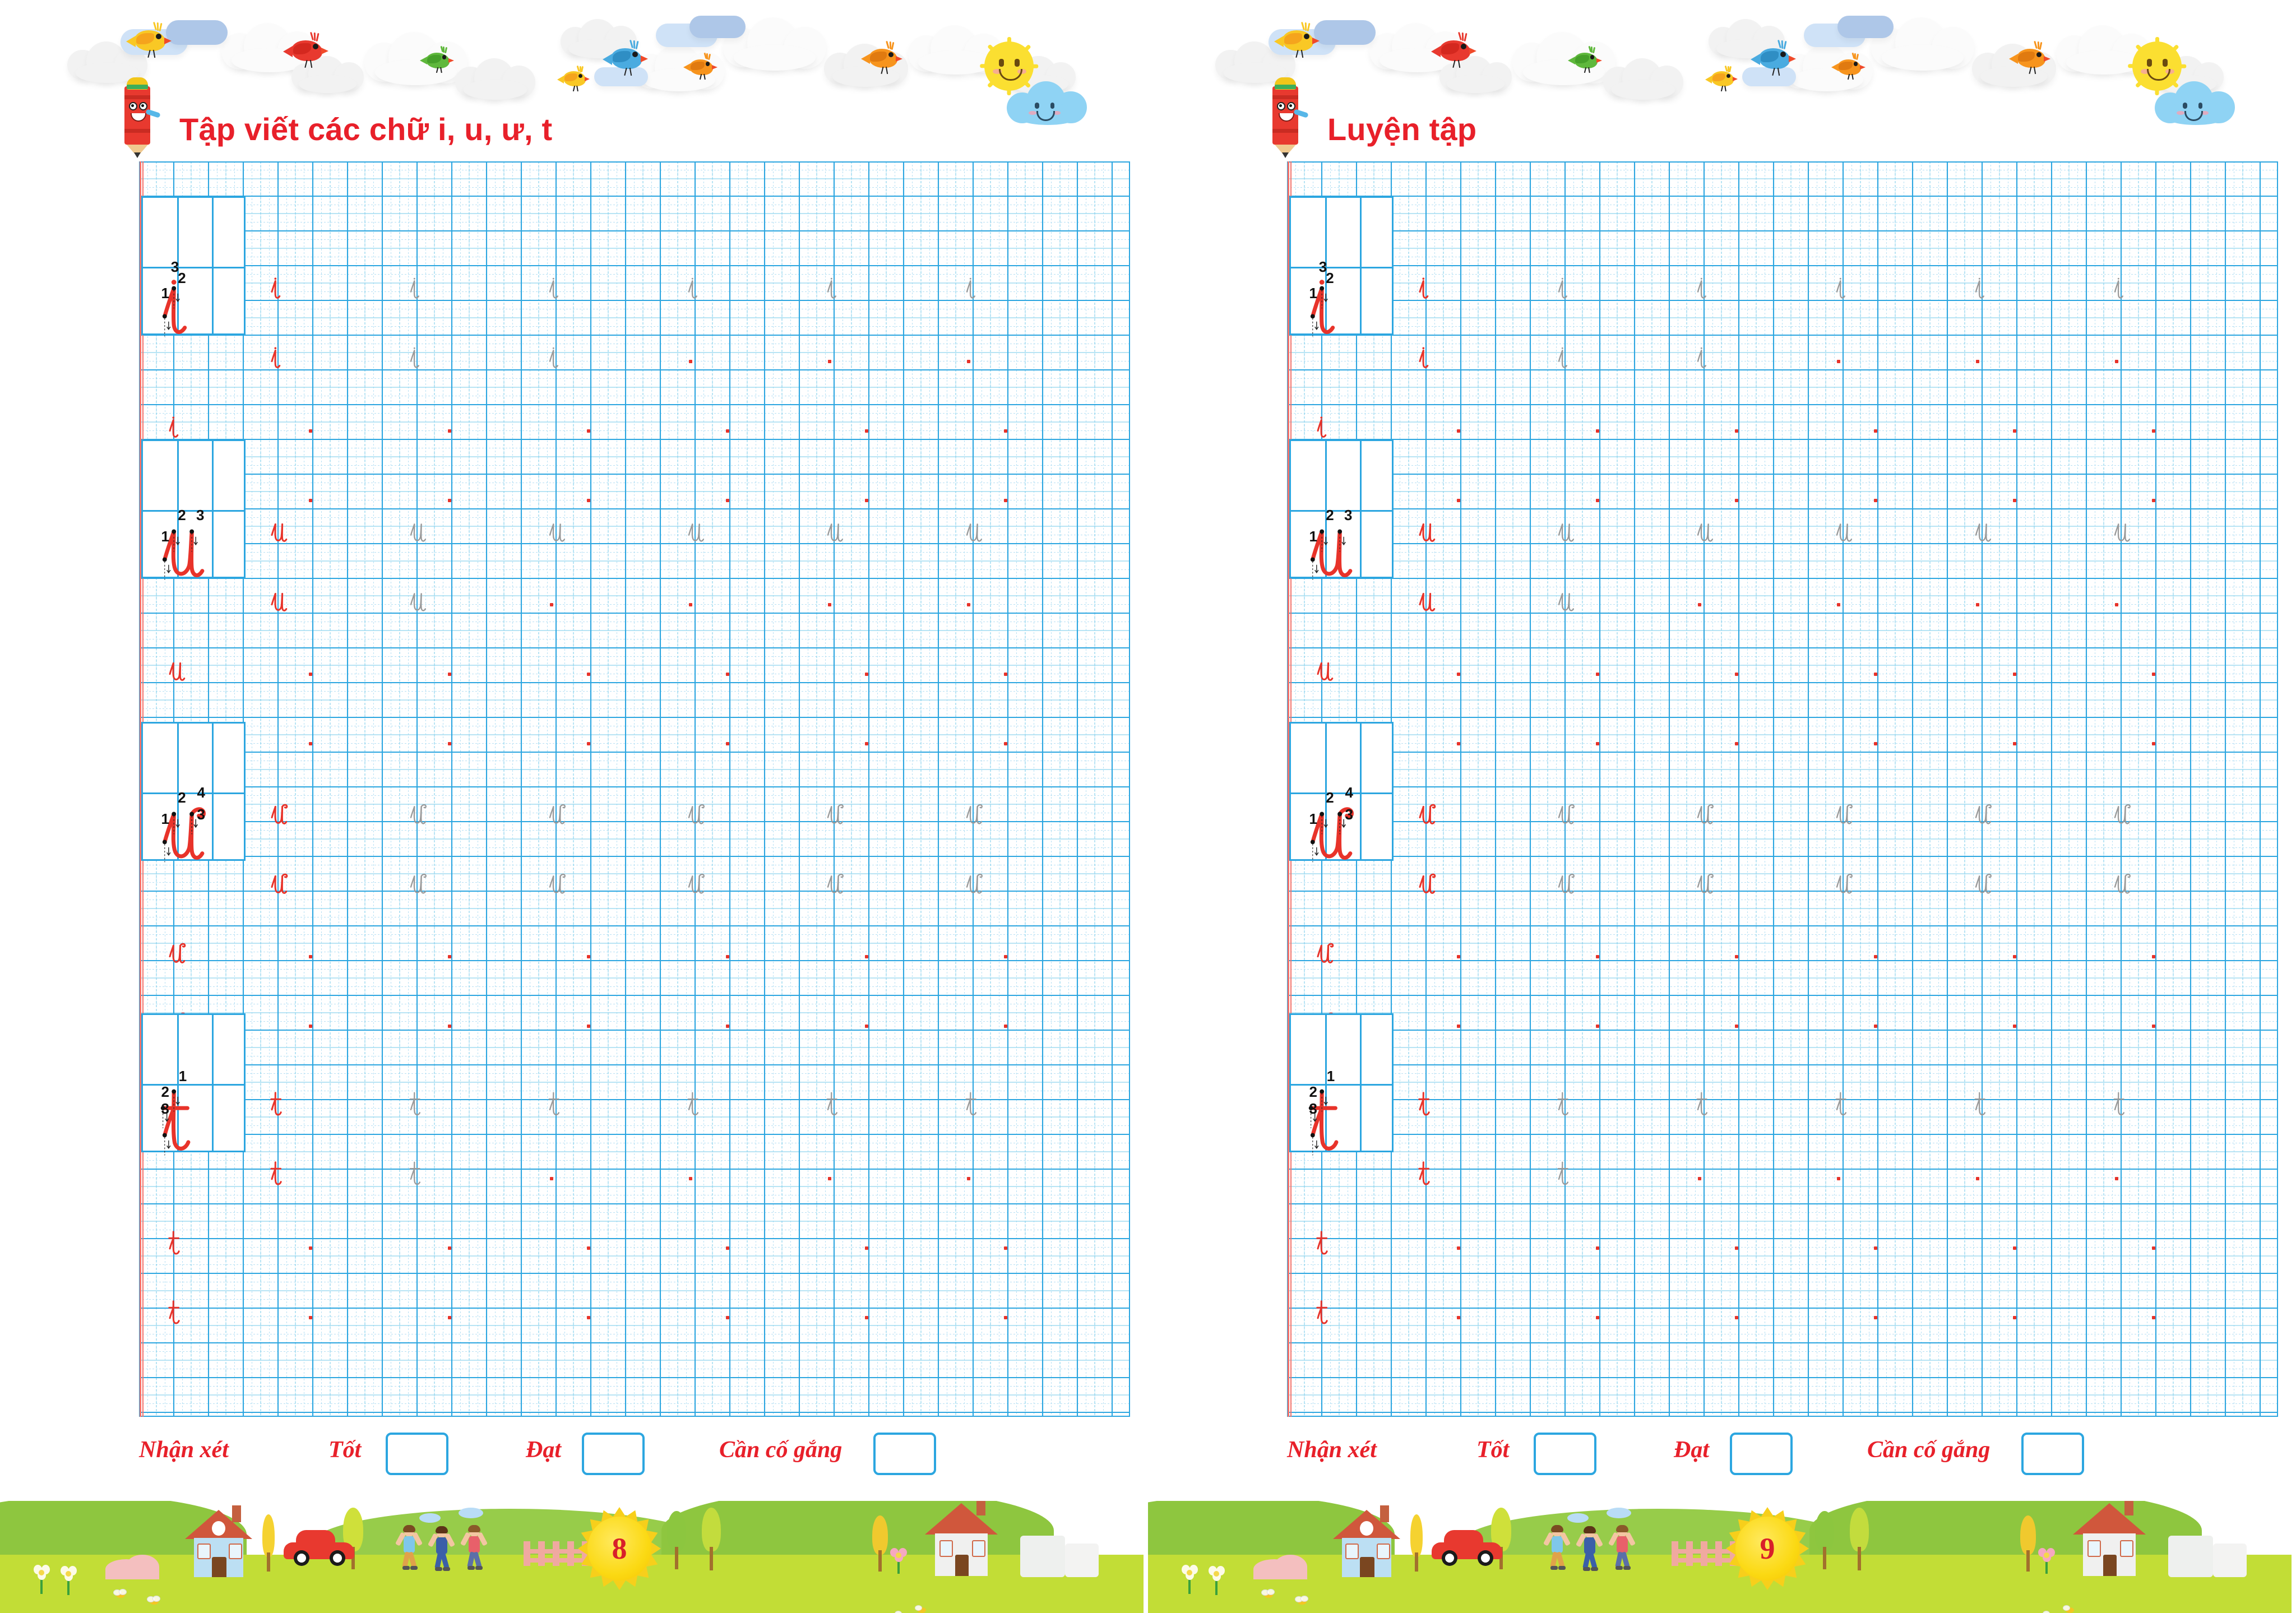 Image resolution: width=2296 pixels, height=1613 pixels. What do you see at coordinates (880, 1561) in the screenshot?
I see `tree-trunk` at bounding box center [880, 1561].